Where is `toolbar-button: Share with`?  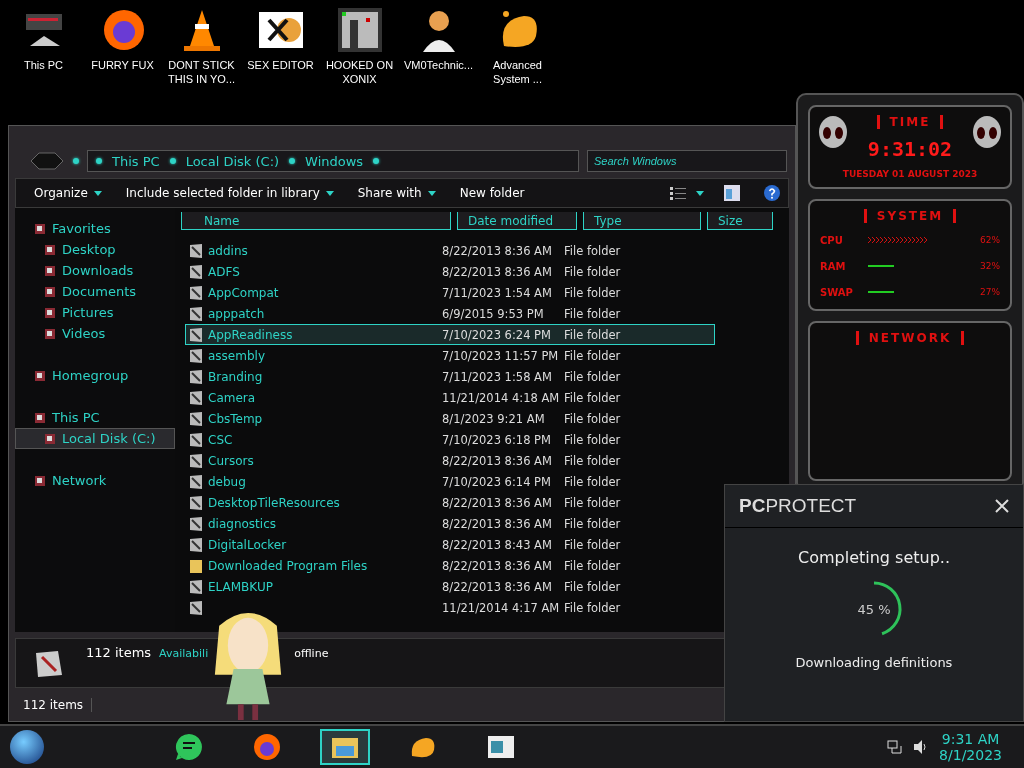 toolbar-button: Share with is located at coordinates (396, 193).